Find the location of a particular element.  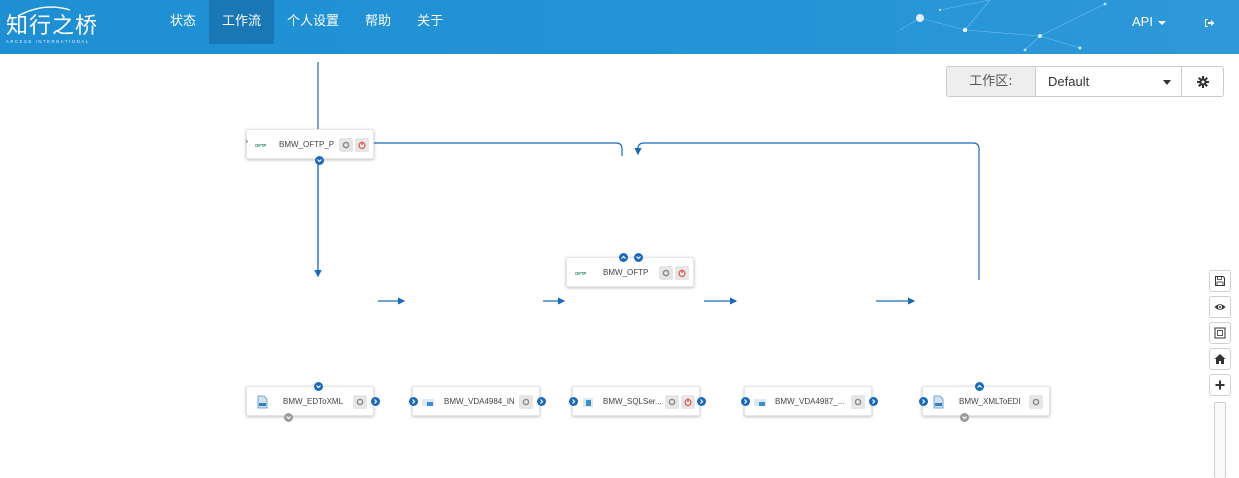

nav-item-about: 关于 is located at coordinates (430, 22).